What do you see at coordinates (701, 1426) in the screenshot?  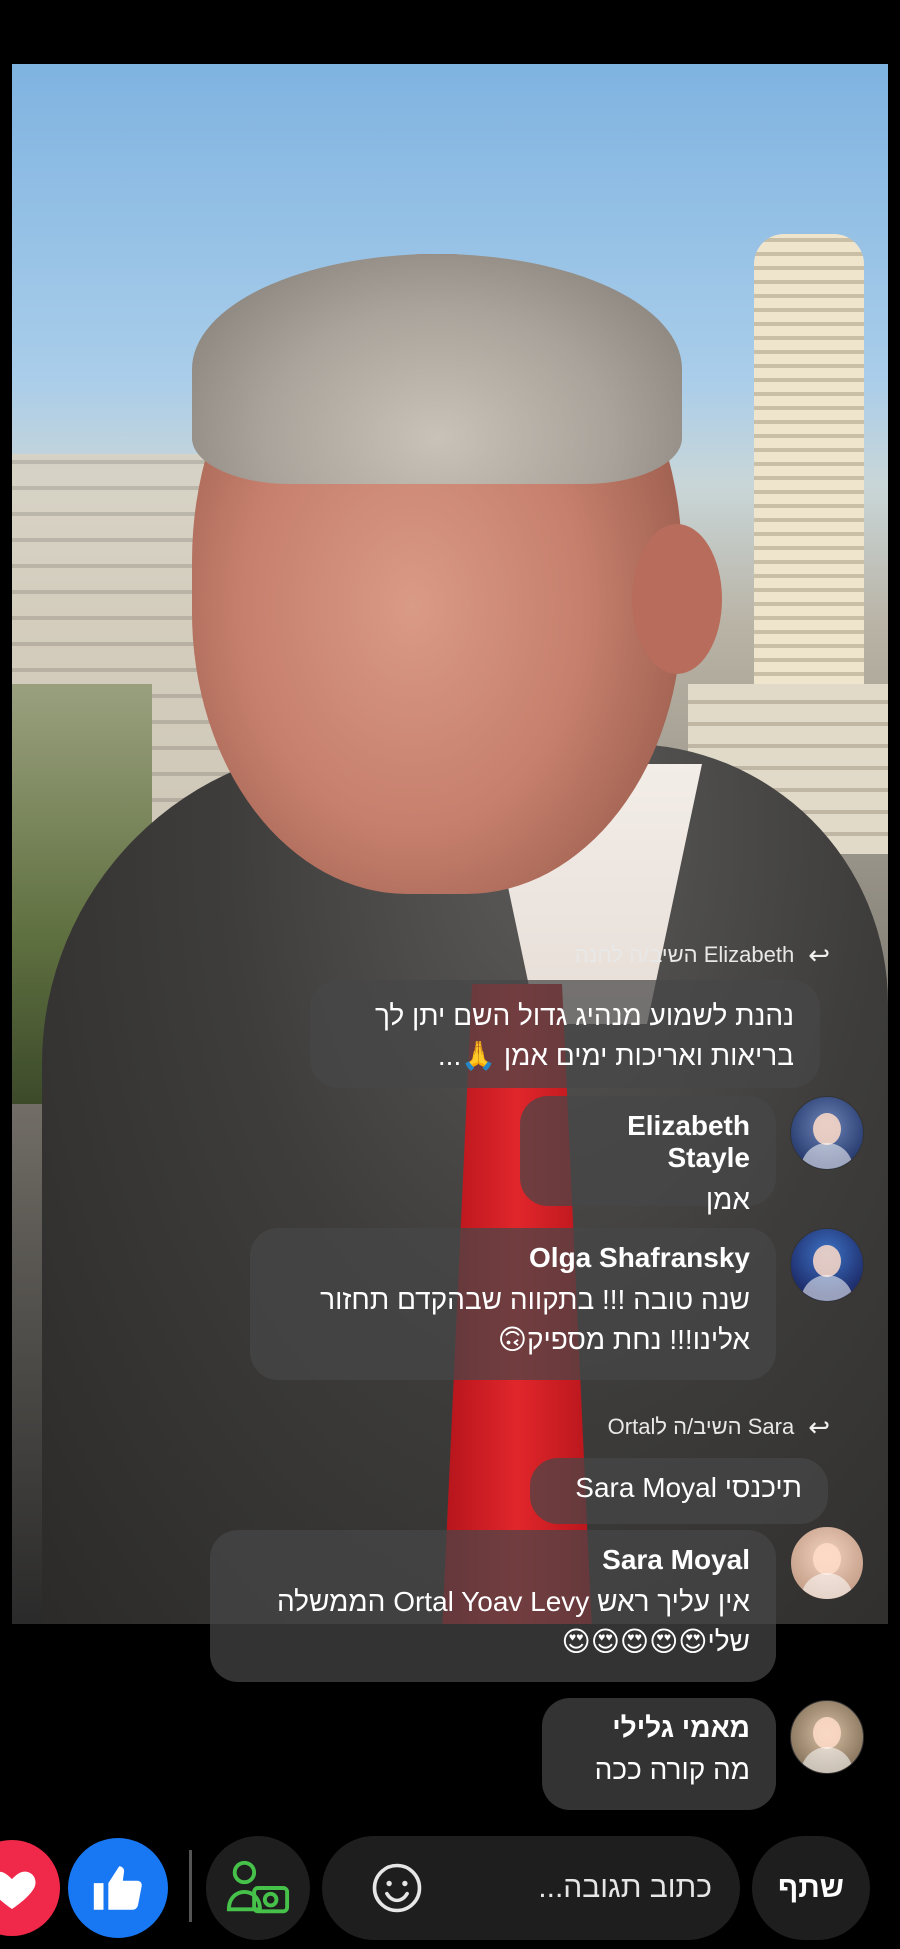 I see `reply-text: Ortalהשיב/ה ל Sara` at bounding box center [701, 1426].